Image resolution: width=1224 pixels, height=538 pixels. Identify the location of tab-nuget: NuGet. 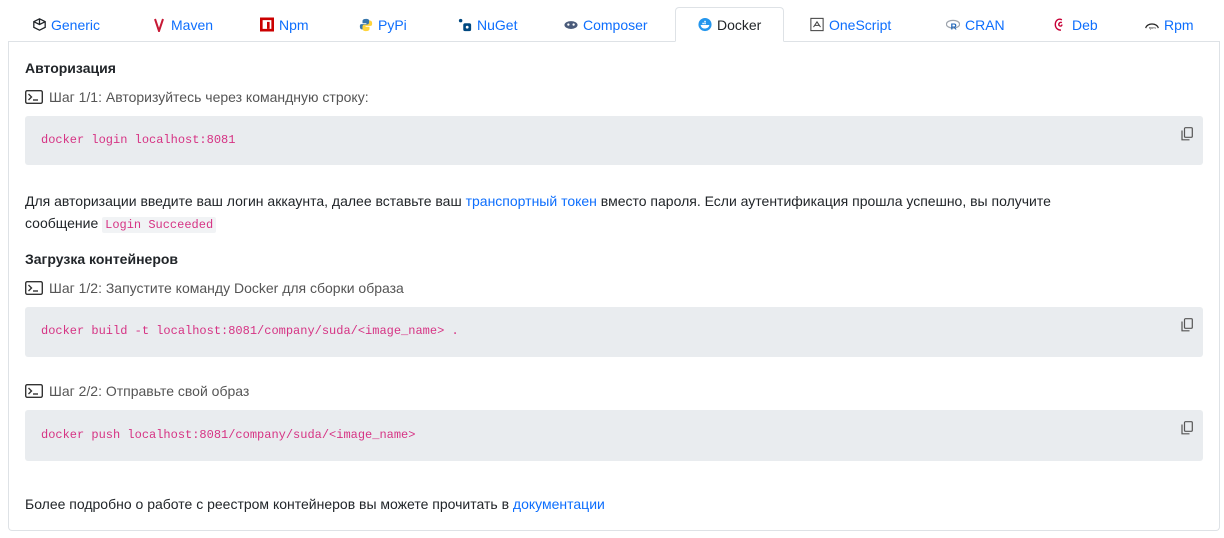
(483, 24).